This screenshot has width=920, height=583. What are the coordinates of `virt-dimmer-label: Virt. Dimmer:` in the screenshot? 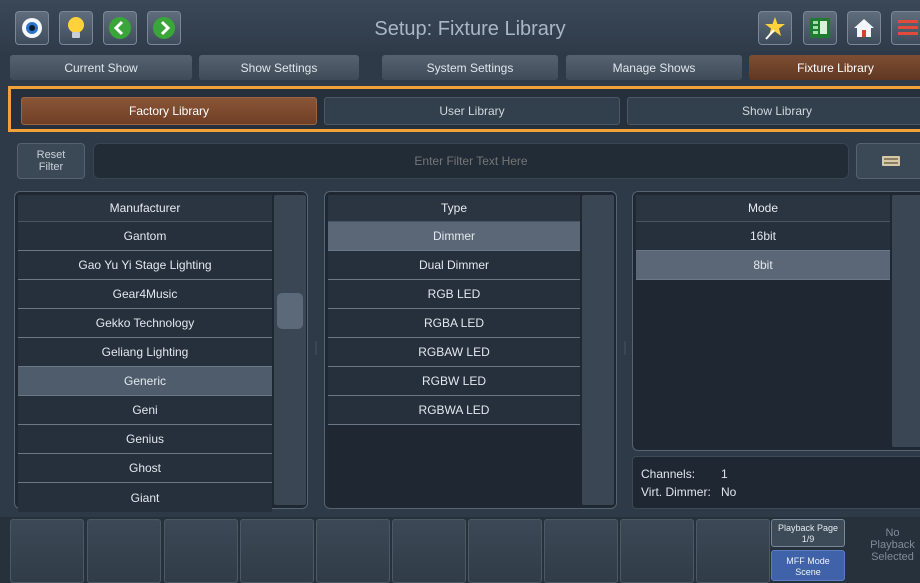 It's located at (676, 492).